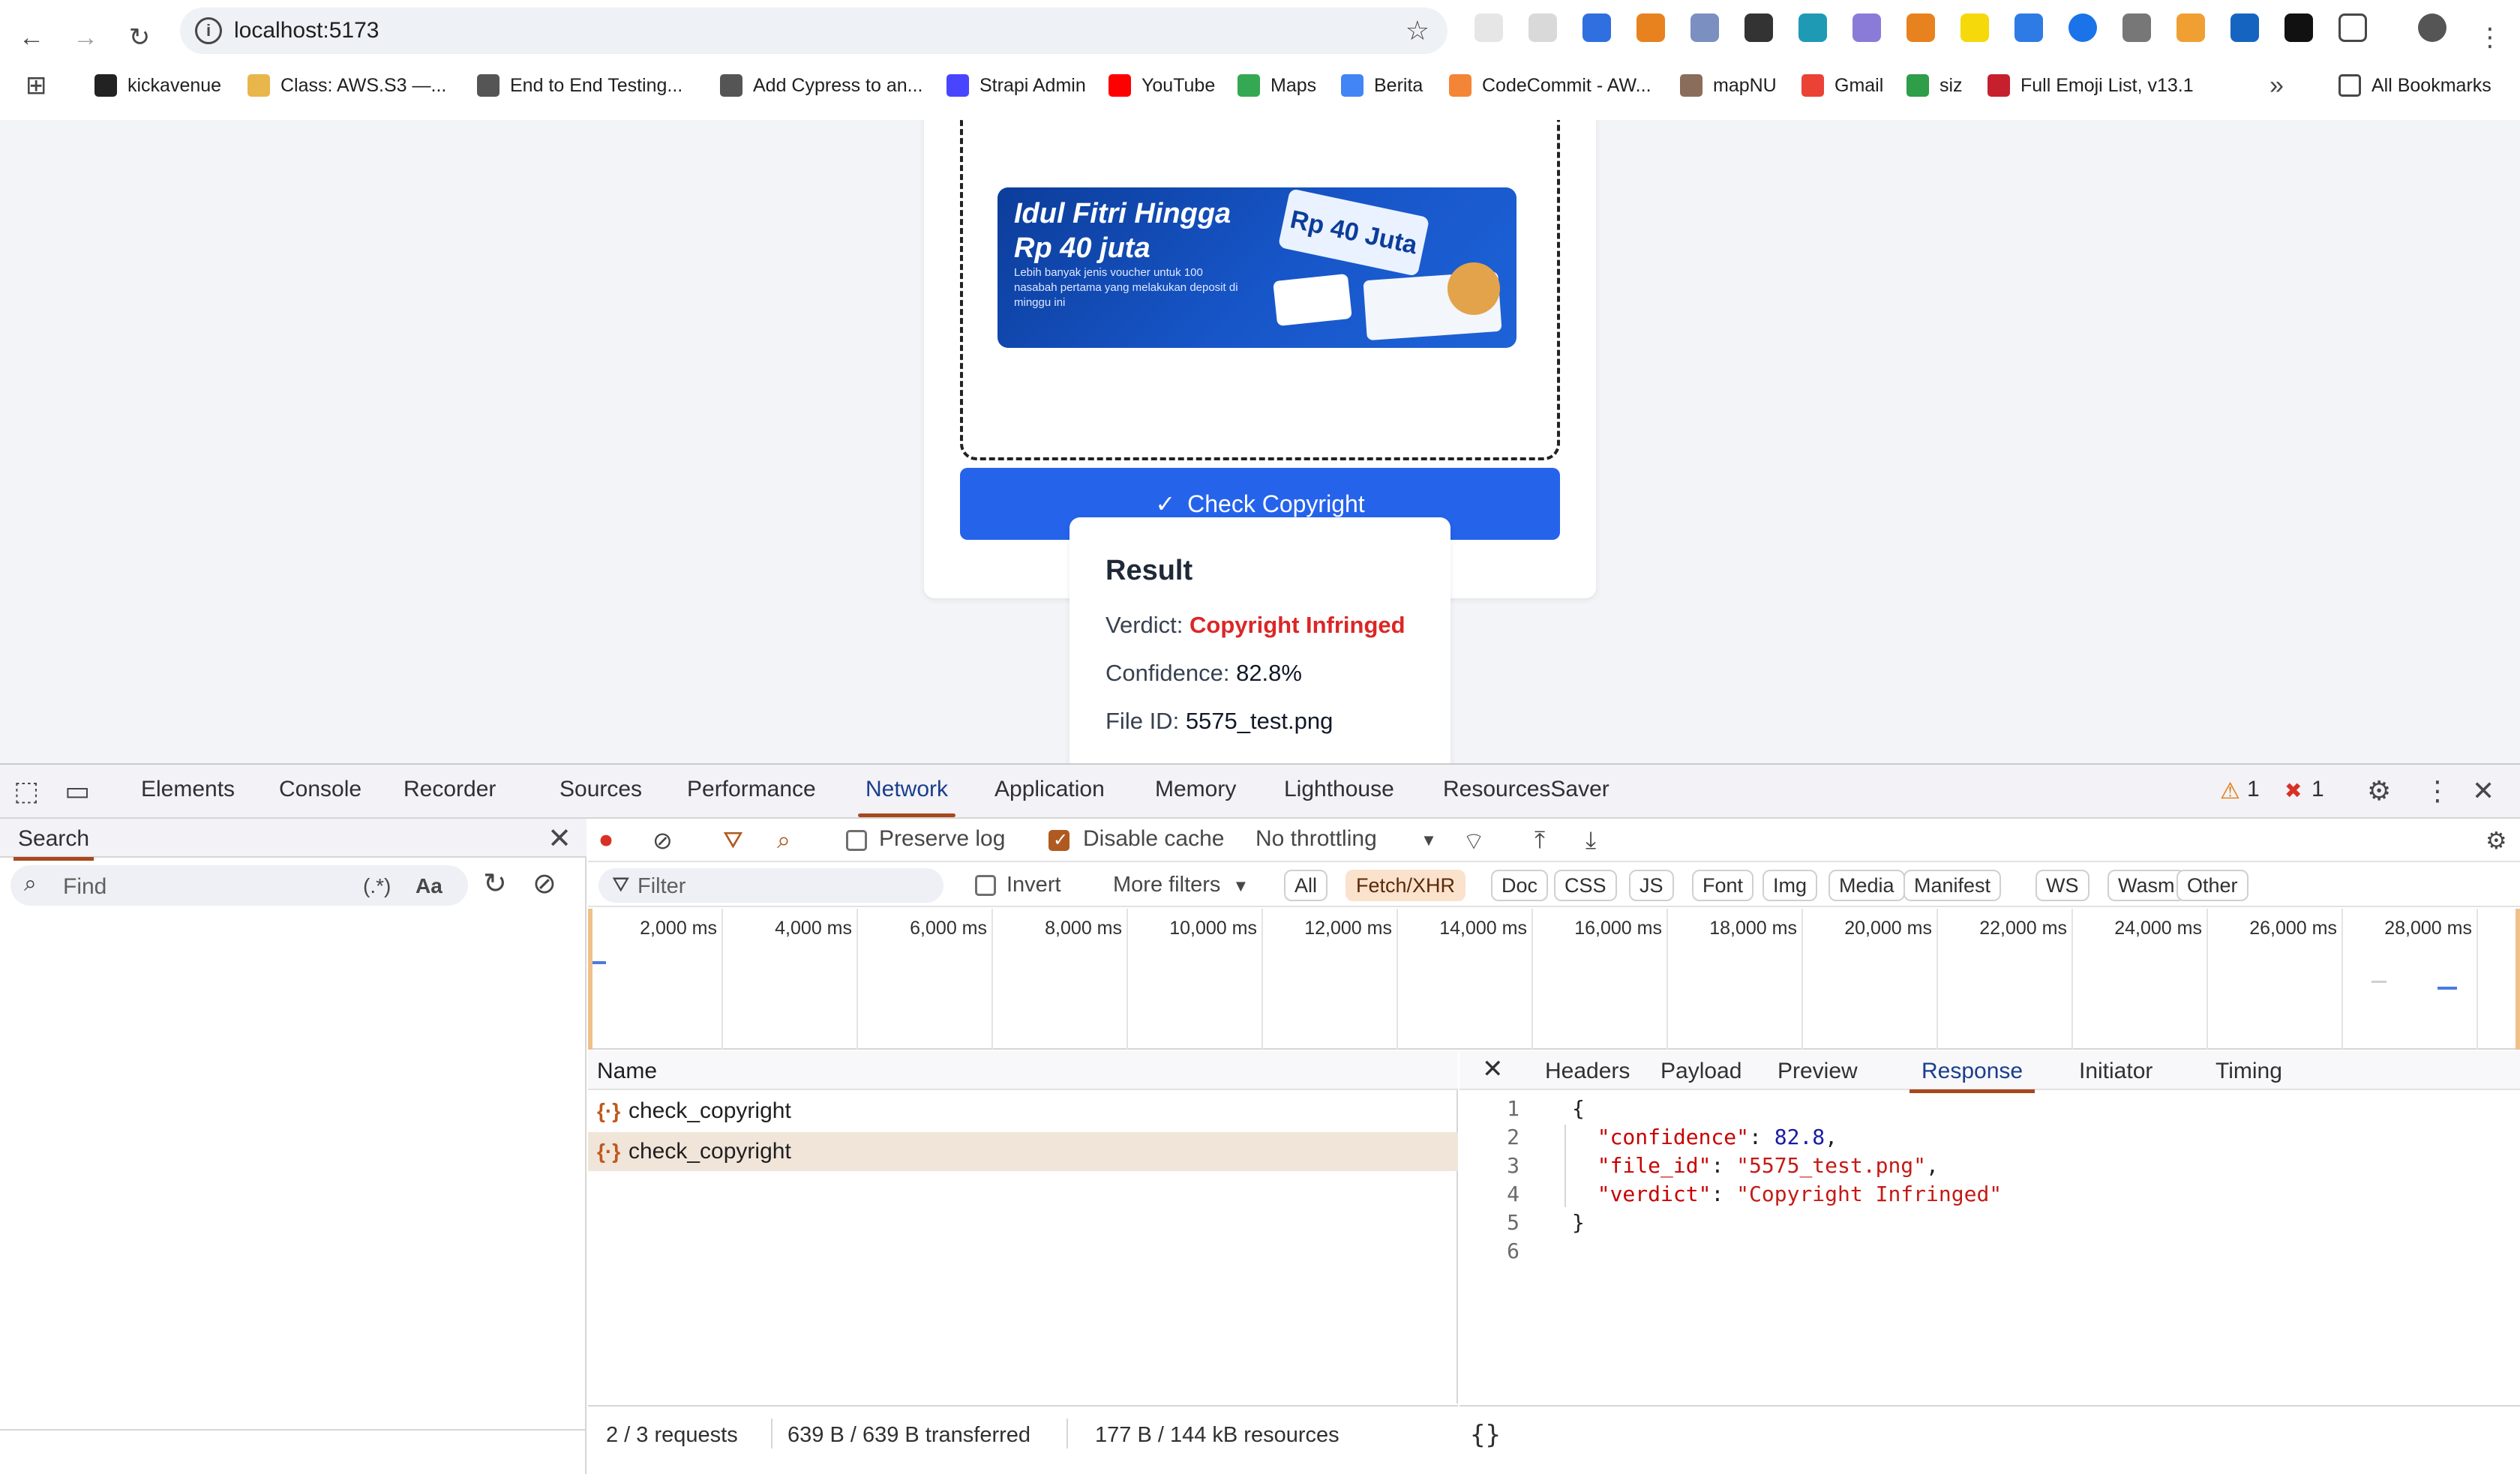  What do you see at coordinates (239, 885) in the screenshot?
I see `search-input: ⌕ Find (.*) Aa` at bounding box center [239, 885].